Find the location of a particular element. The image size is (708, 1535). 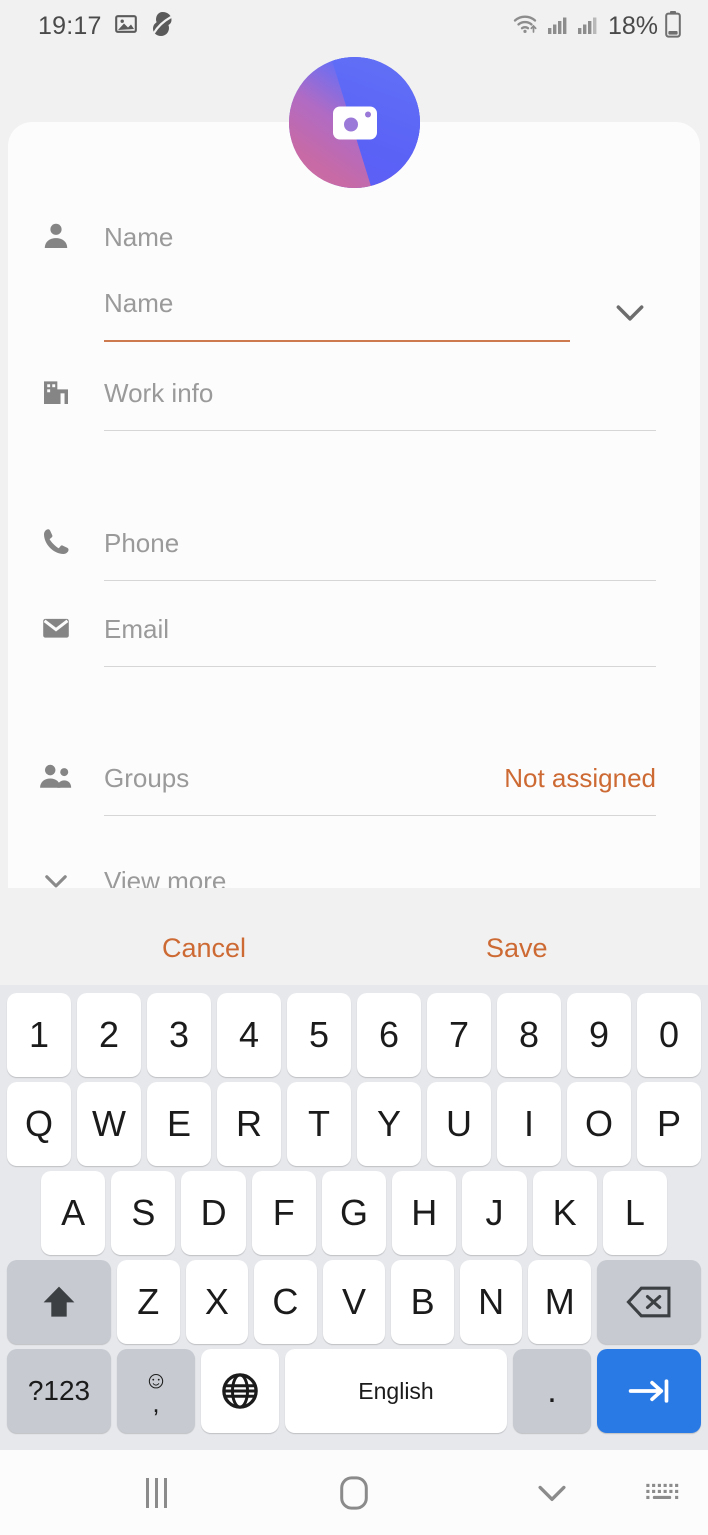

key-f: F is located at coordinates (283, 1213).